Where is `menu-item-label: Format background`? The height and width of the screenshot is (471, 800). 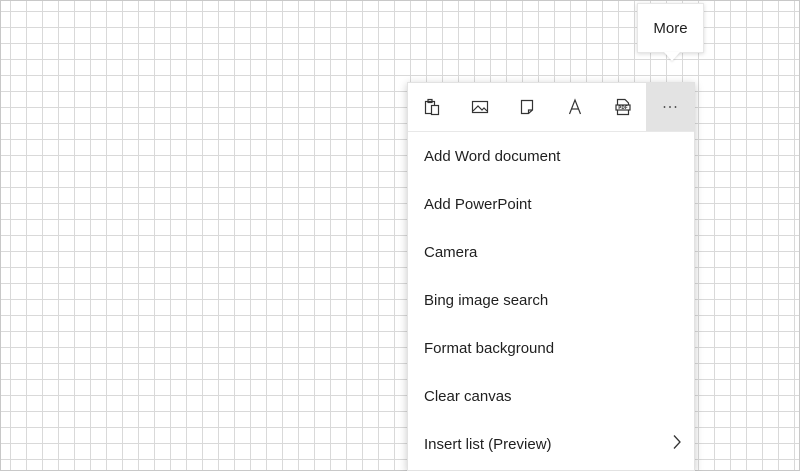
menu-item-label: Format background is located at coordinates (489, 348).